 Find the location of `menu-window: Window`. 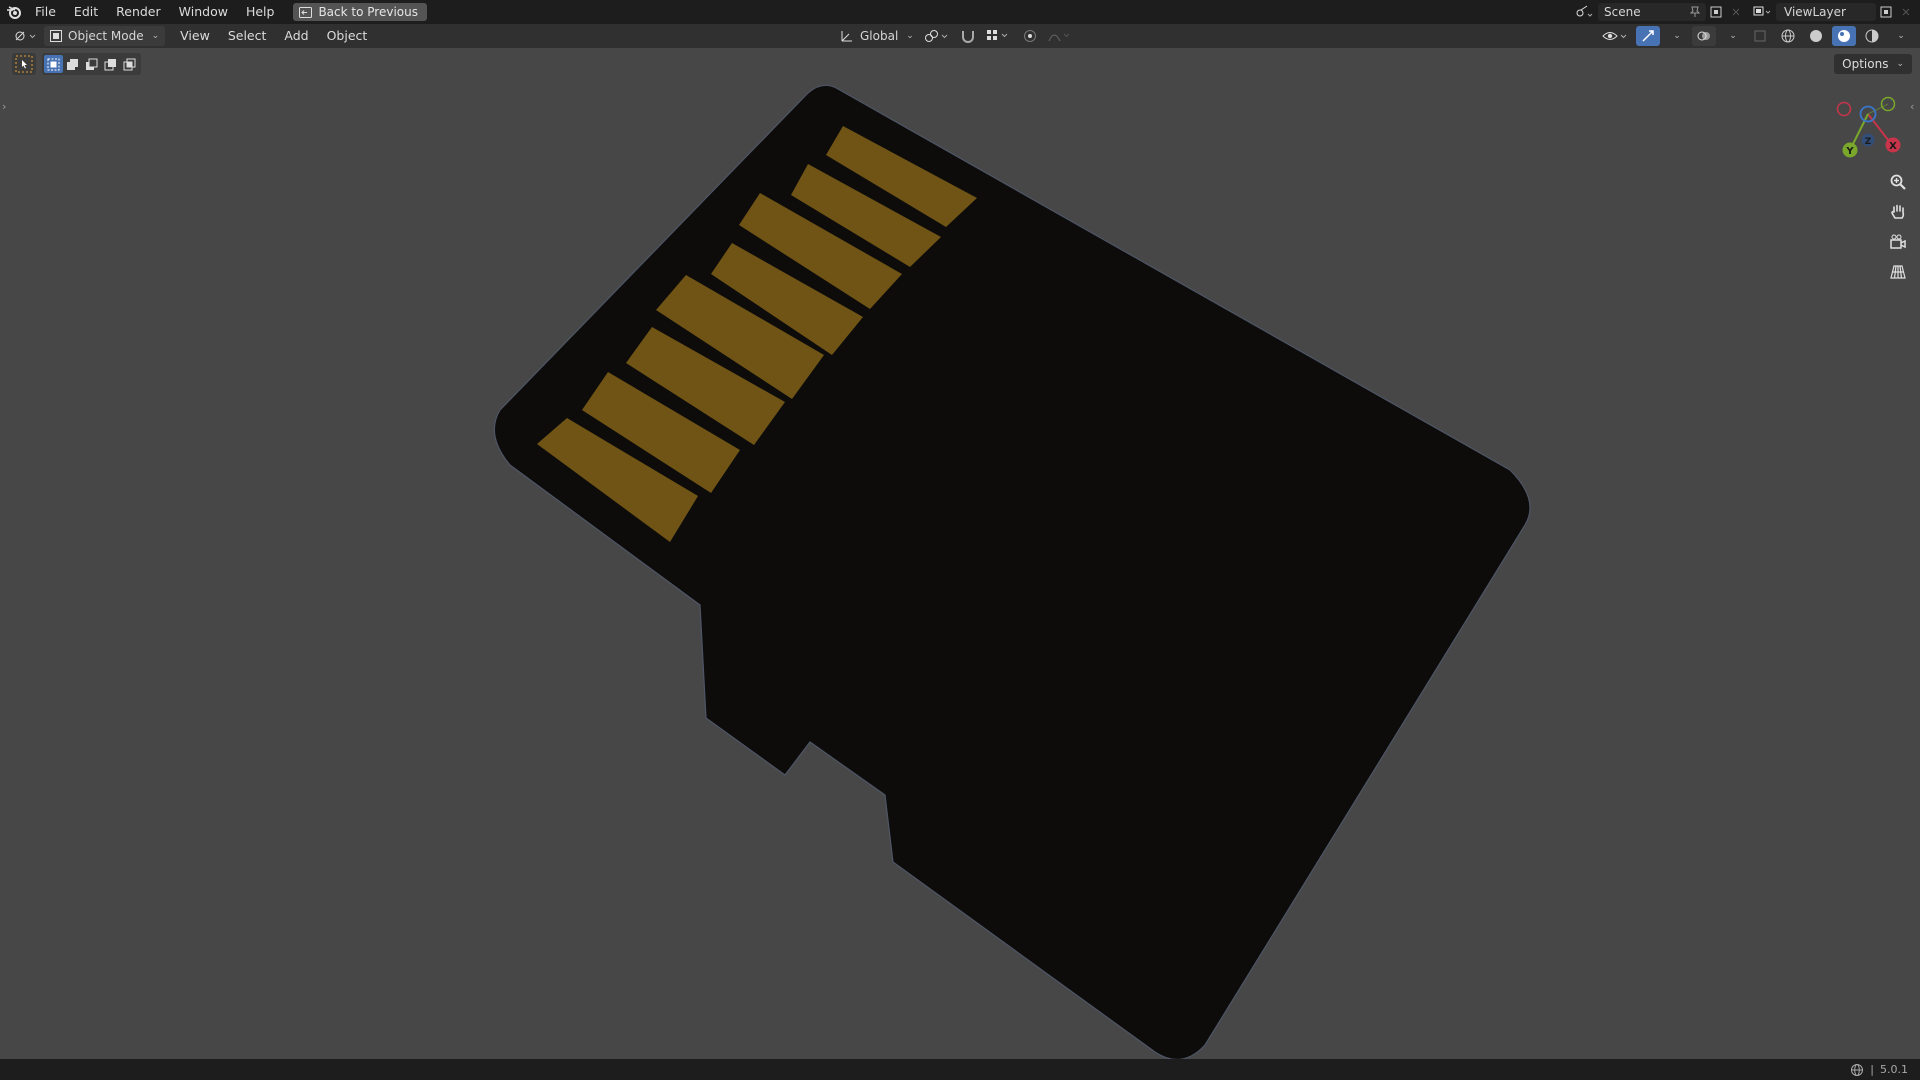

menu-window: Window is located at coordinates (203, 12).